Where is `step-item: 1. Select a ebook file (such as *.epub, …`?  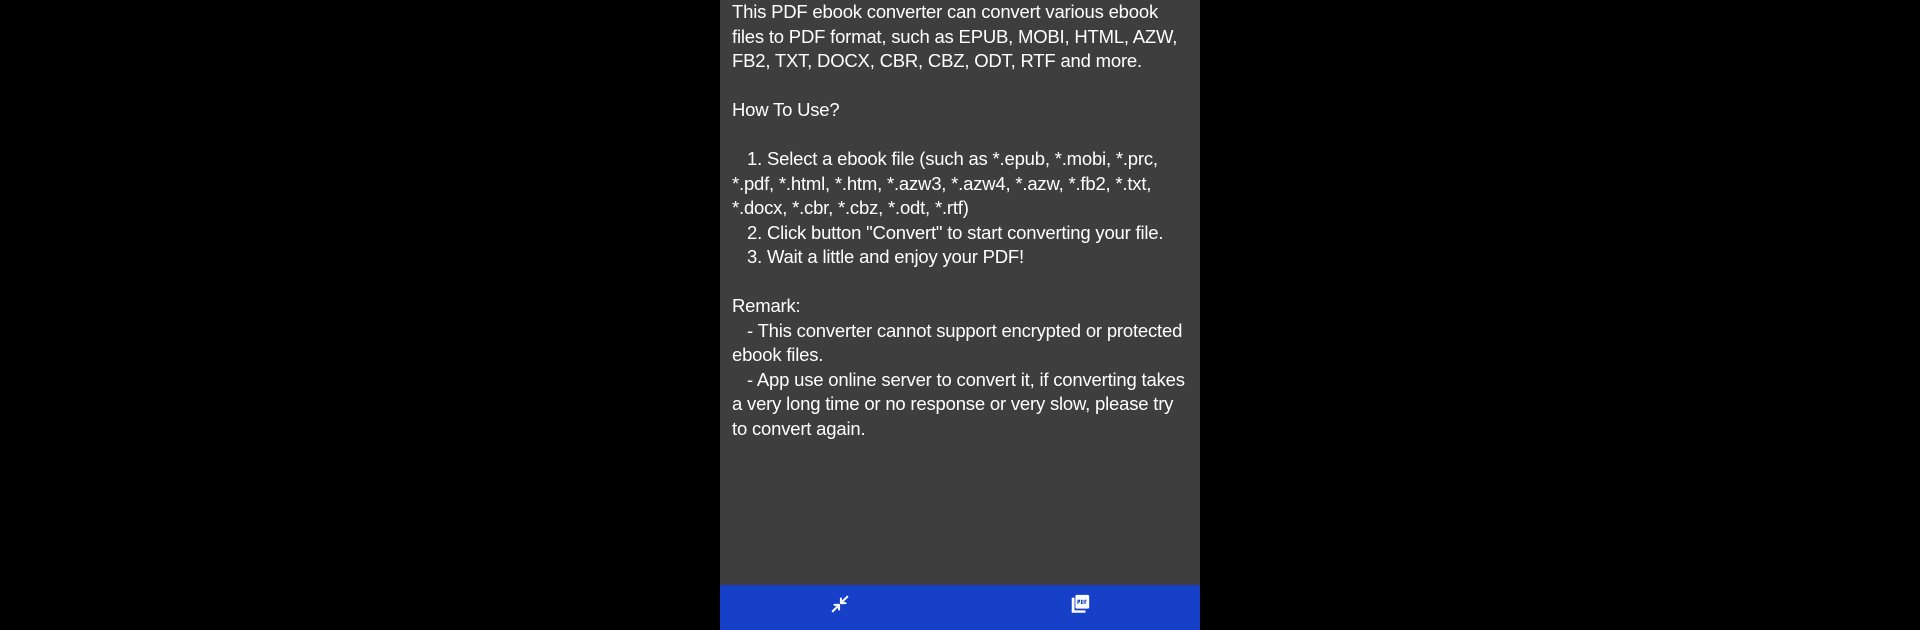 step-item: 1. Select a ebook file (such as *.epub, … is located at coordinates (945, 183).